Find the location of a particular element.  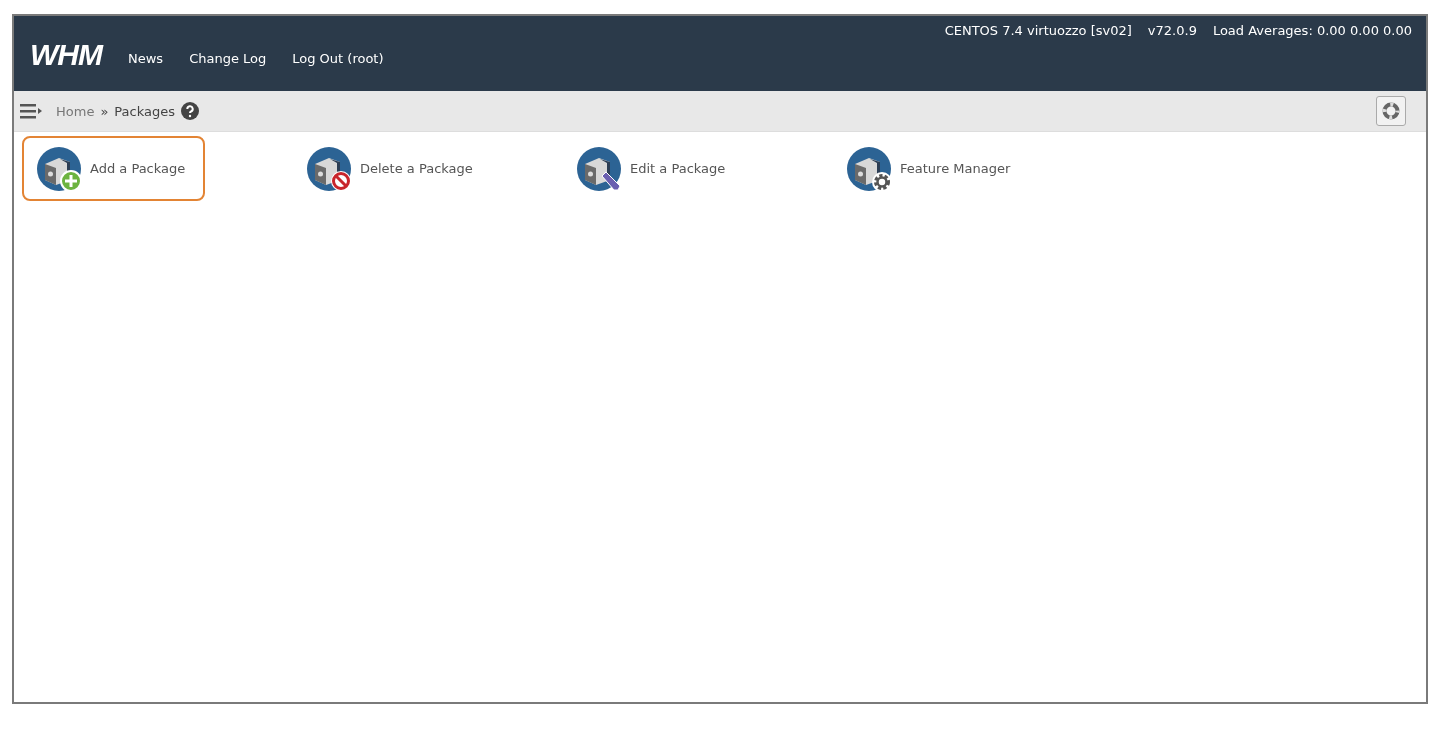

menu-icon is located at coordinates (31, 111).